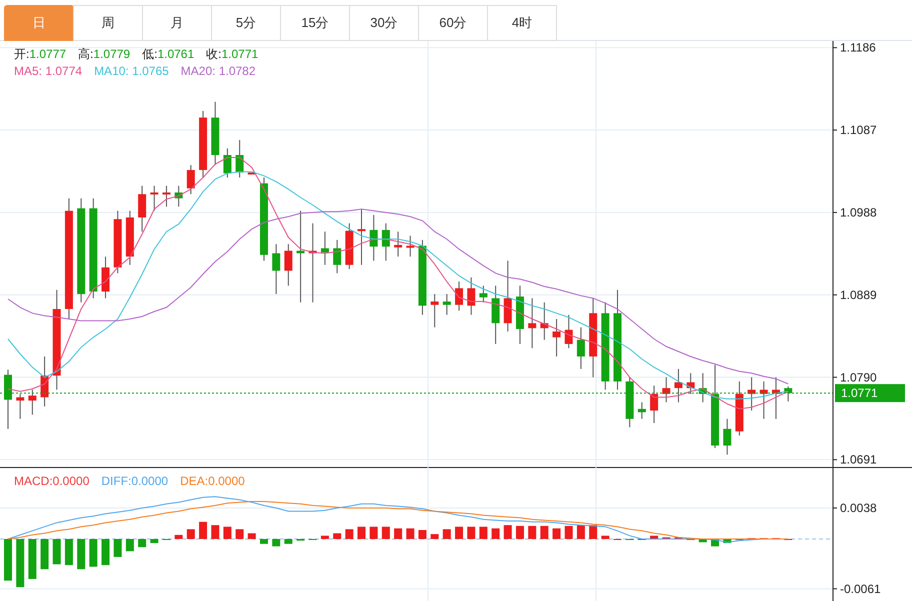  I want to click on last-price-tag, so click(870, 393).